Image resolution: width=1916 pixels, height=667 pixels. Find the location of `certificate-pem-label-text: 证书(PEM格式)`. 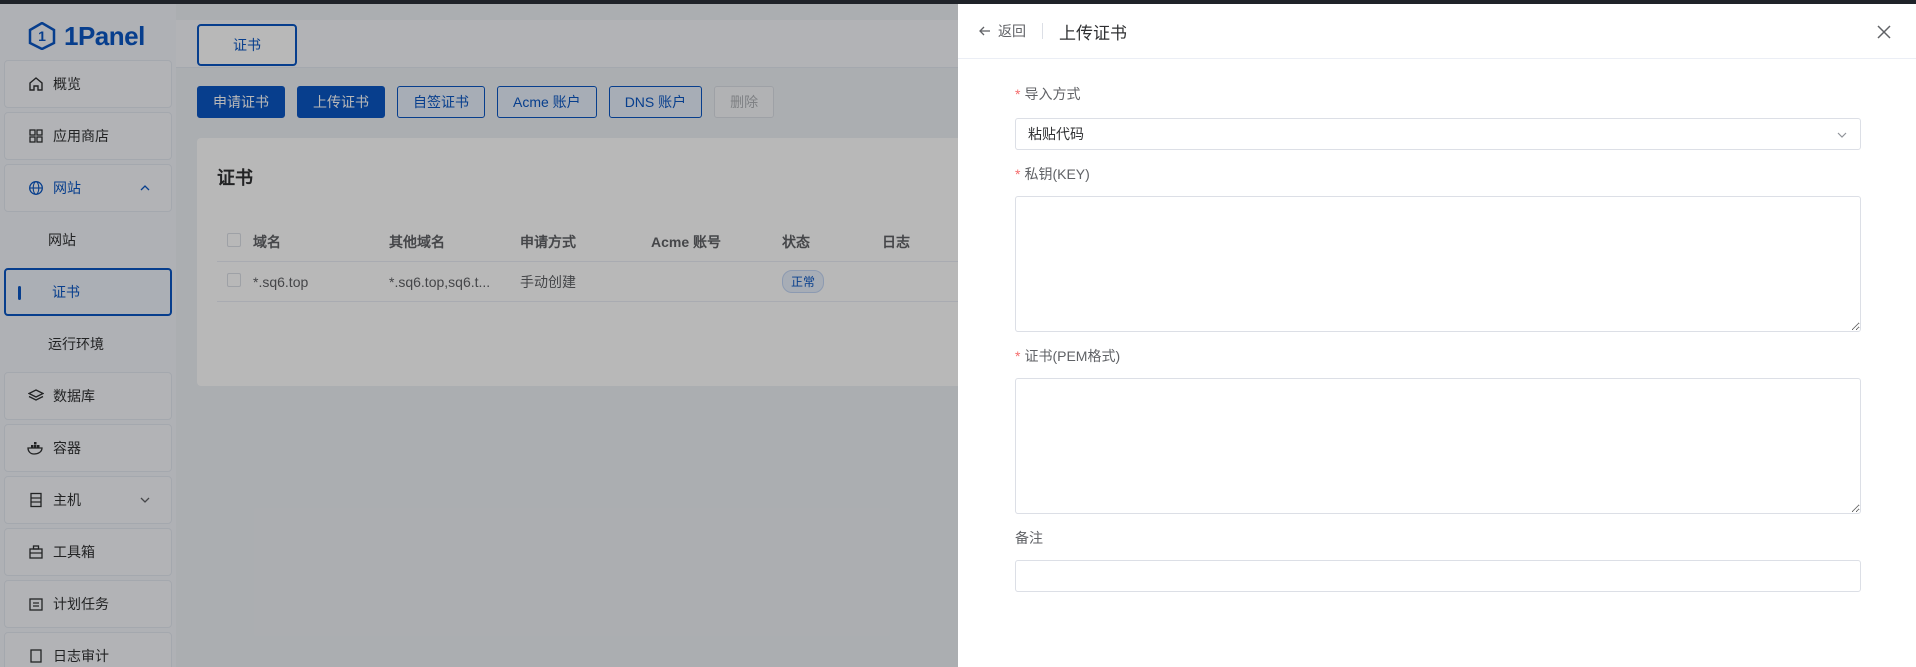

certificate-pem-label-text: 证书(PEM格式) is located at coordinates (1072, 356).